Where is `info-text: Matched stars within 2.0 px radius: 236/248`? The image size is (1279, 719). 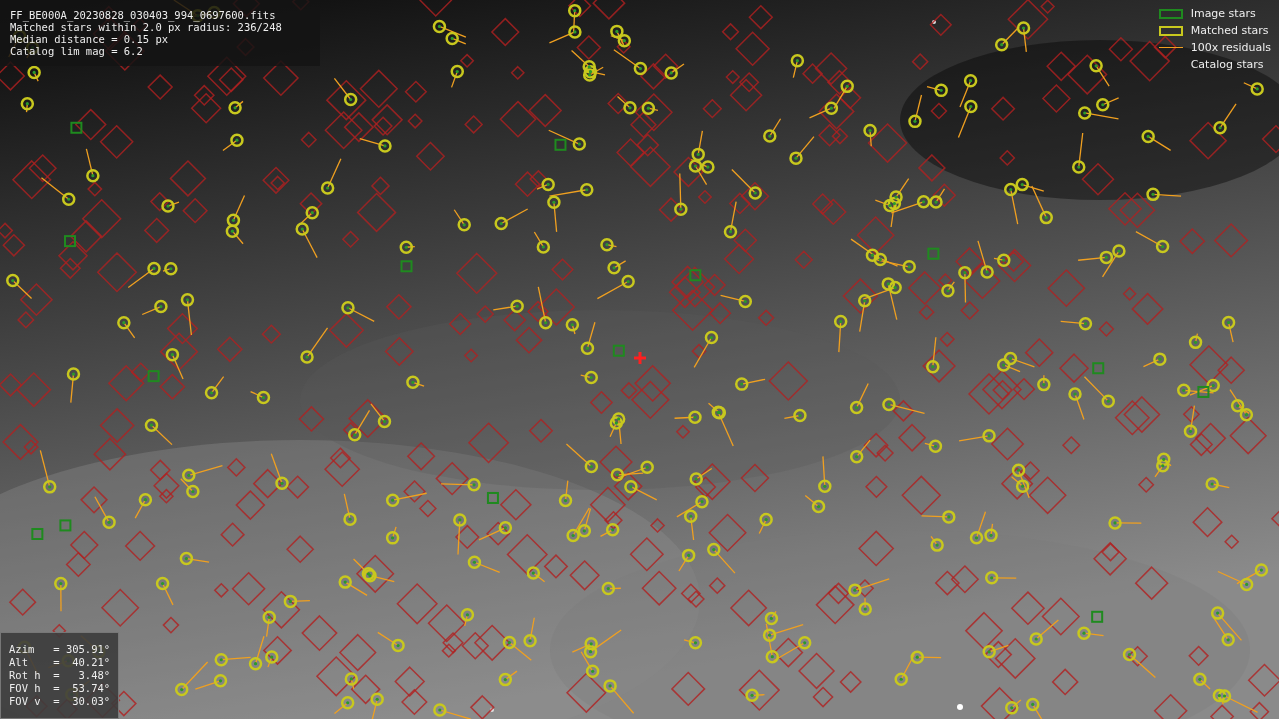
info-text: Matched stars within 2.0 px radius: 236/248 is located at coordinates (146, 27).